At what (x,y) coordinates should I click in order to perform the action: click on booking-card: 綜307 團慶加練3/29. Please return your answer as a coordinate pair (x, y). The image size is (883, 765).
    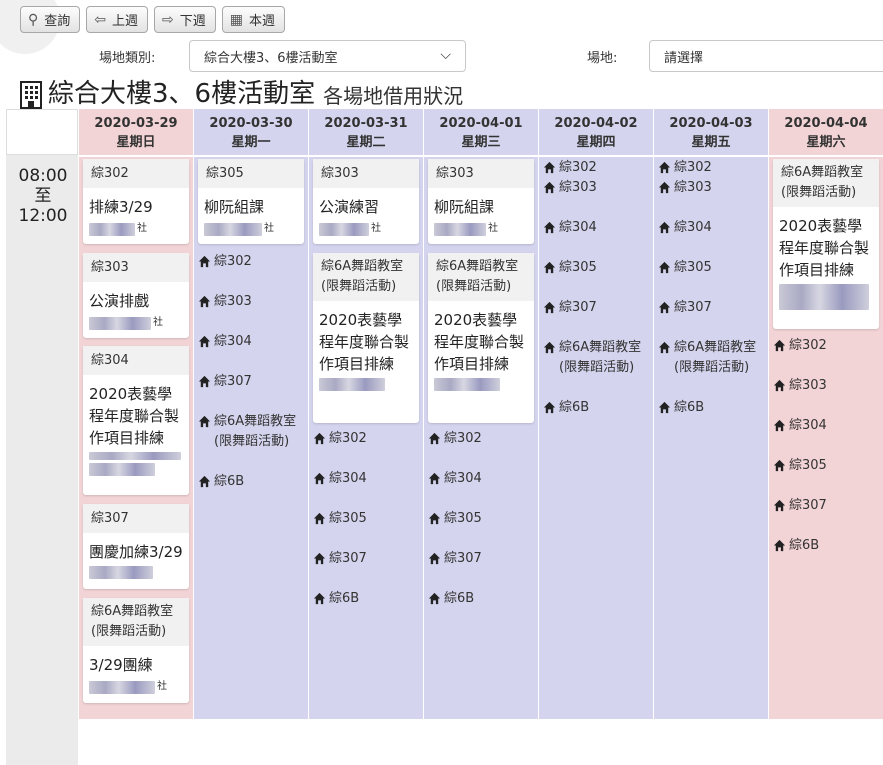
    Looking at the image, I should click on (136, 546).